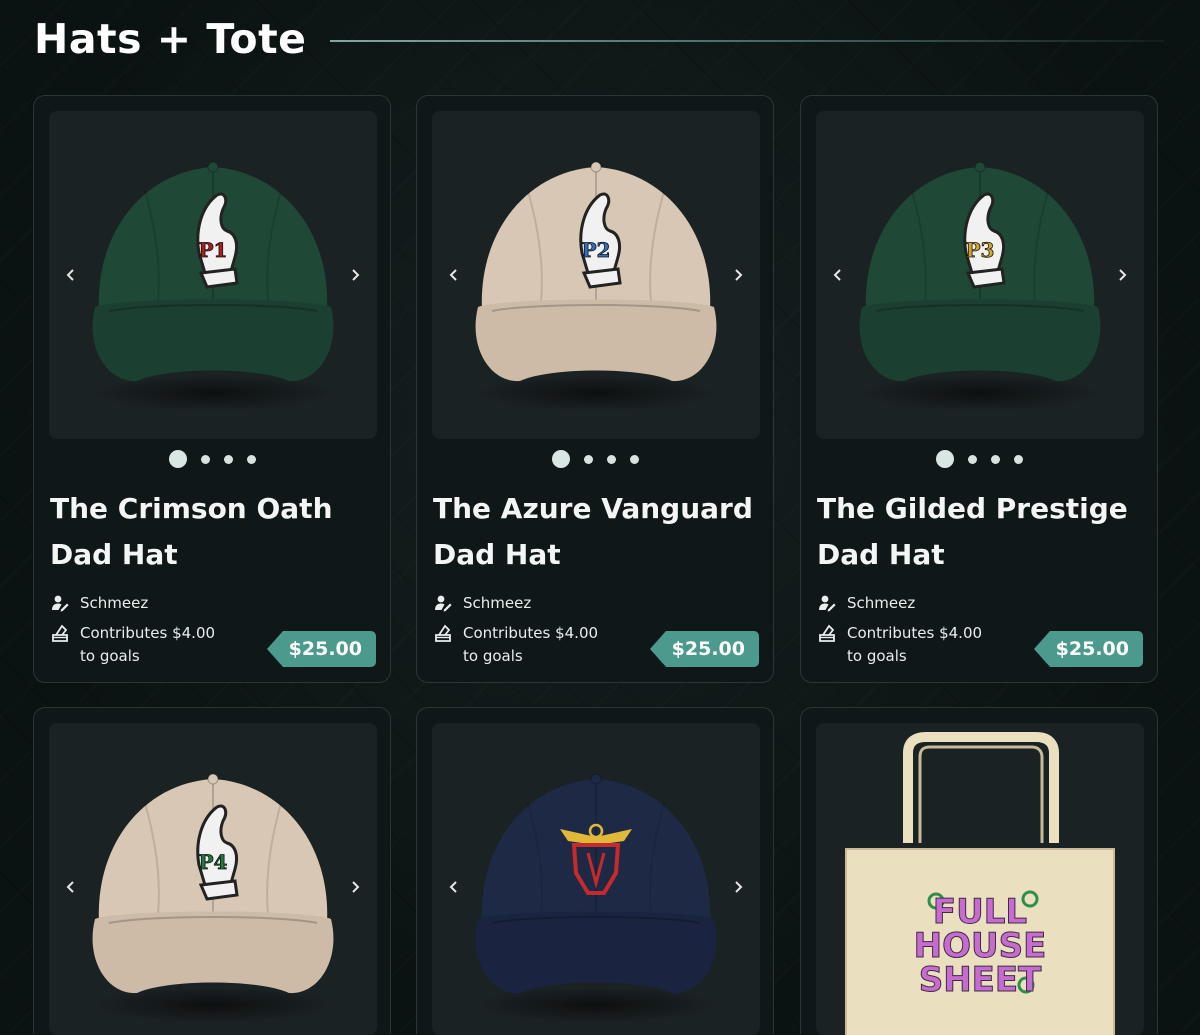  What do you see at coordinates (980, 945) in the screenshot?
I see `tote-print: FULLHOUSESHEET` at bounding box center [980, 945].